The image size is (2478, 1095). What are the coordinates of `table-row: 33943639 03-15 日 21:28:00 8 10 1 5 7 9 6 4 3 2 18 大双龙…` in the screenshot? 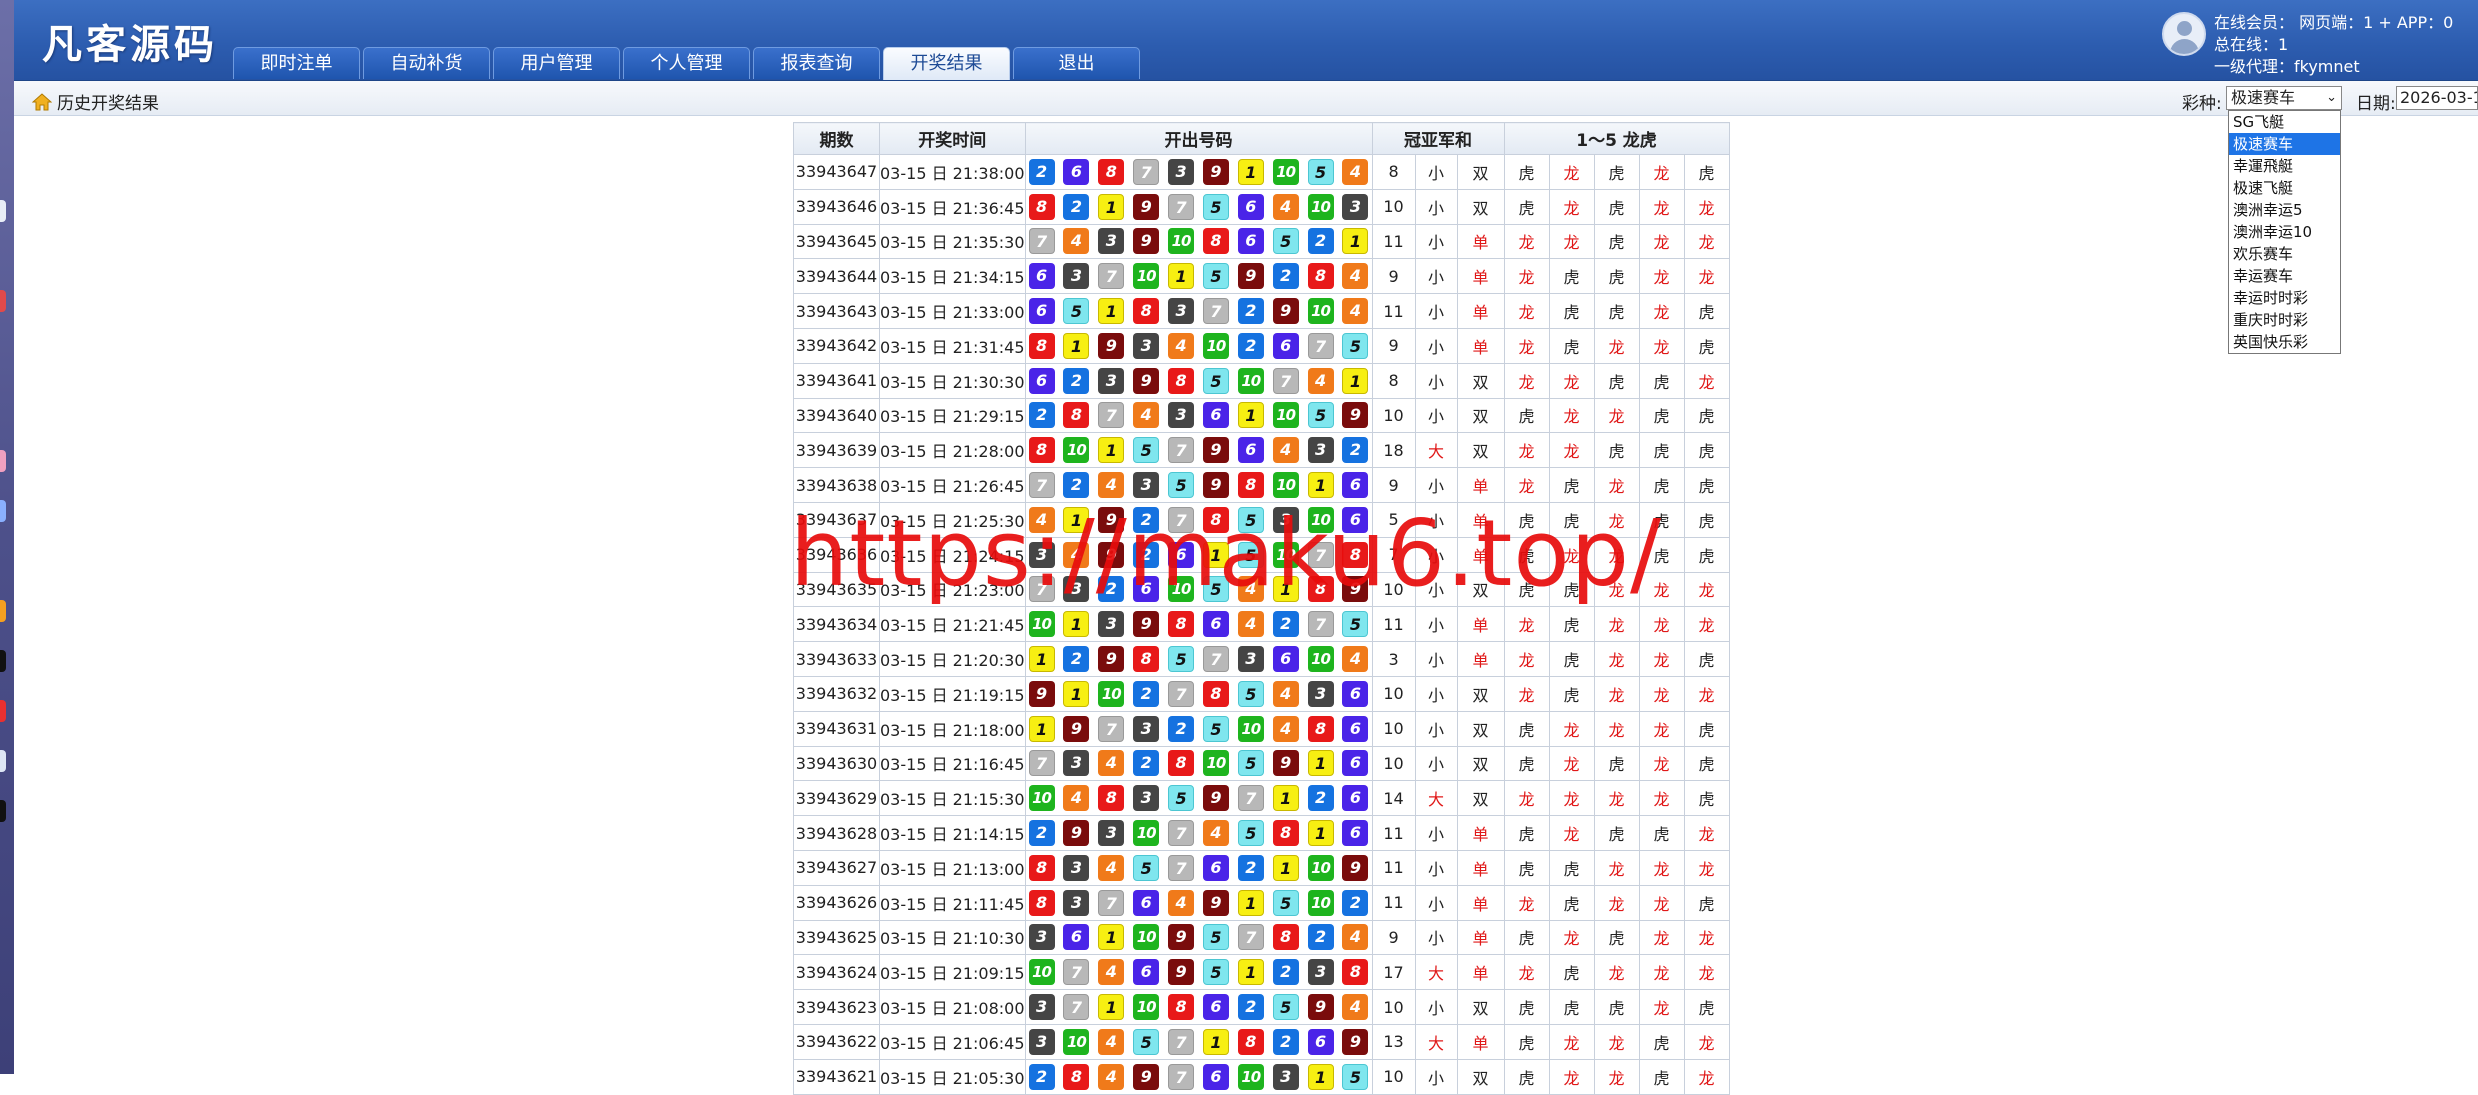 It's located at (1261, 450).